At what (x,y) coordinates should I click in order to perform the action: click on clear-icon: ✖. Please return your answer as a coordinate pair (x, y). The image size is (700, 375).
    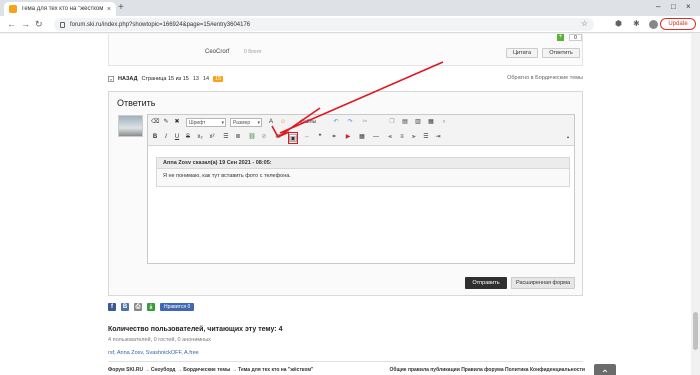
    Looking at the image, I should click on (177, 122).